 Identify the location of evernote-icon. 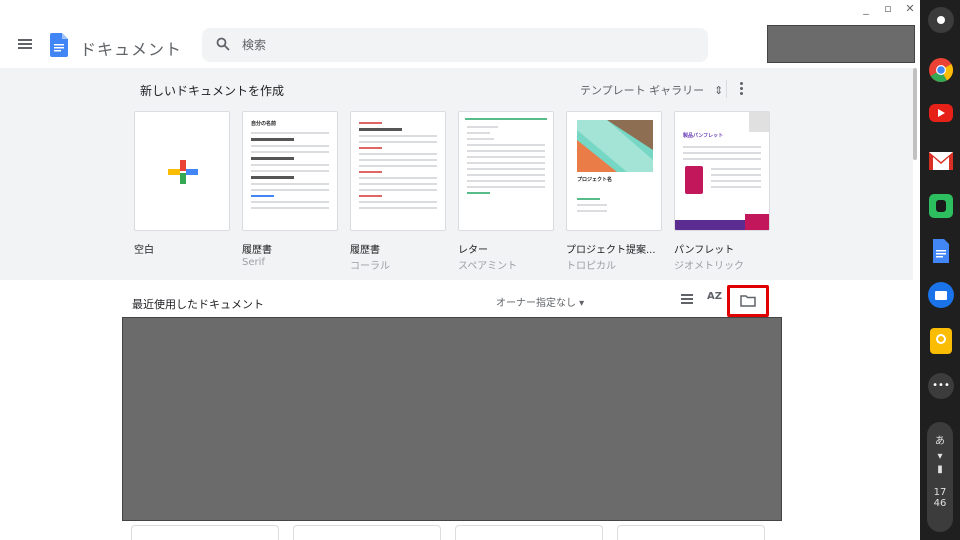
(941, 206).